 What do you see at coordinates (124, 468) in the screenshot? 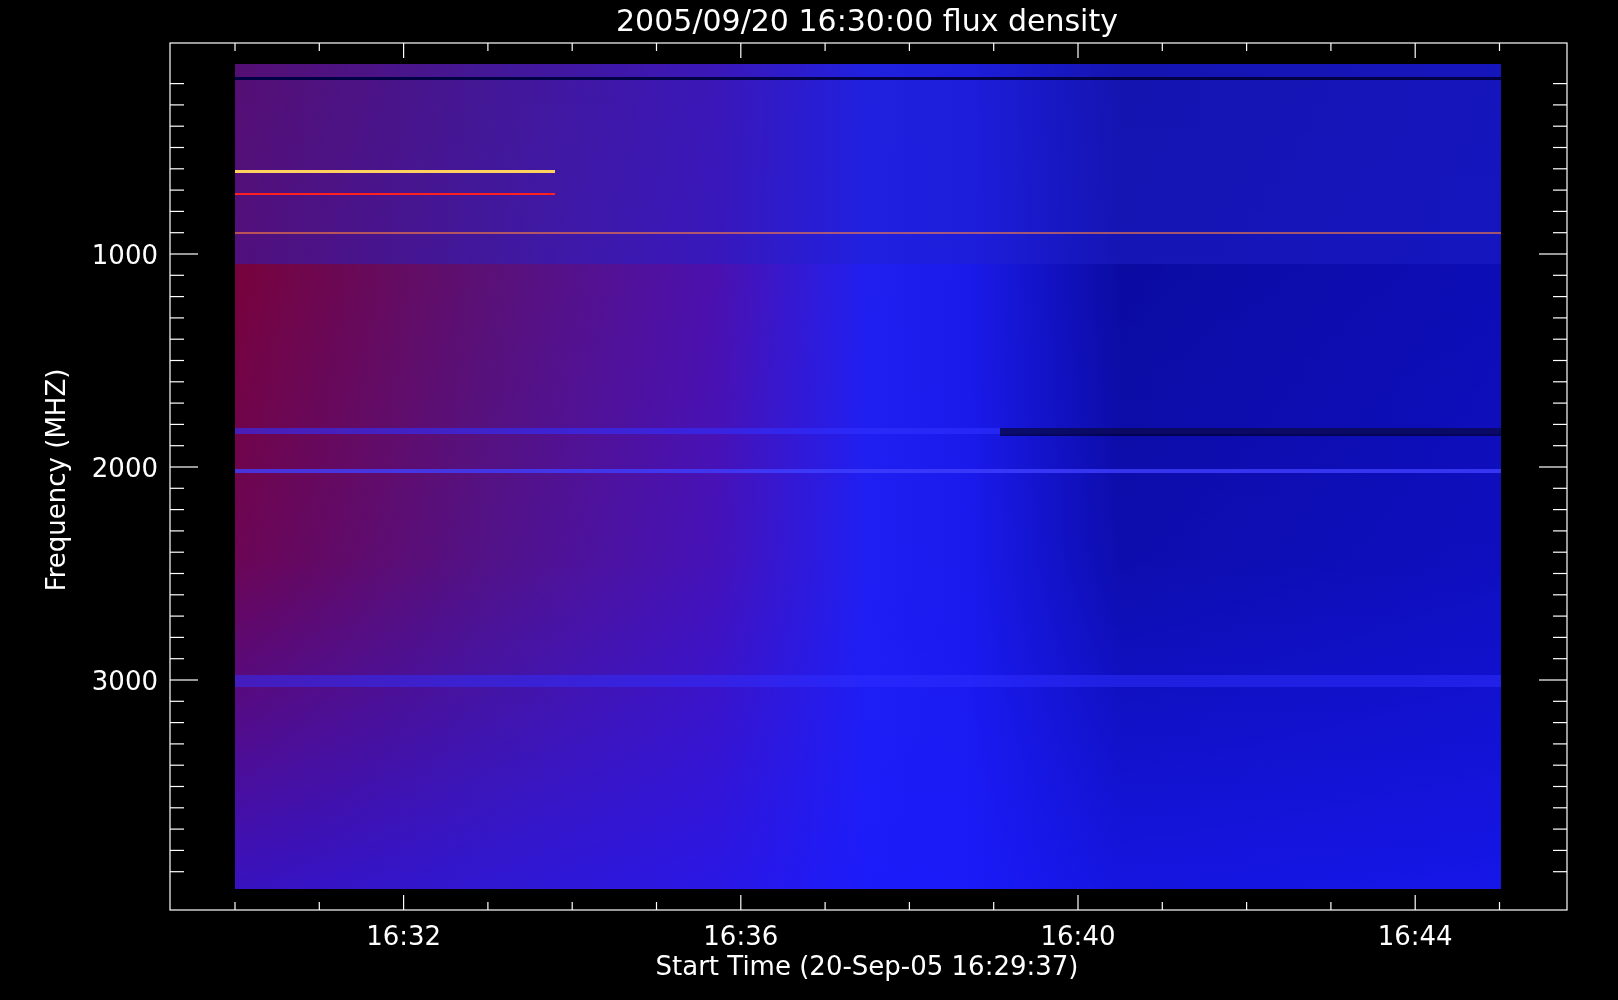
I see `y-tick-label: 2000` at bounding box center [124, 468].